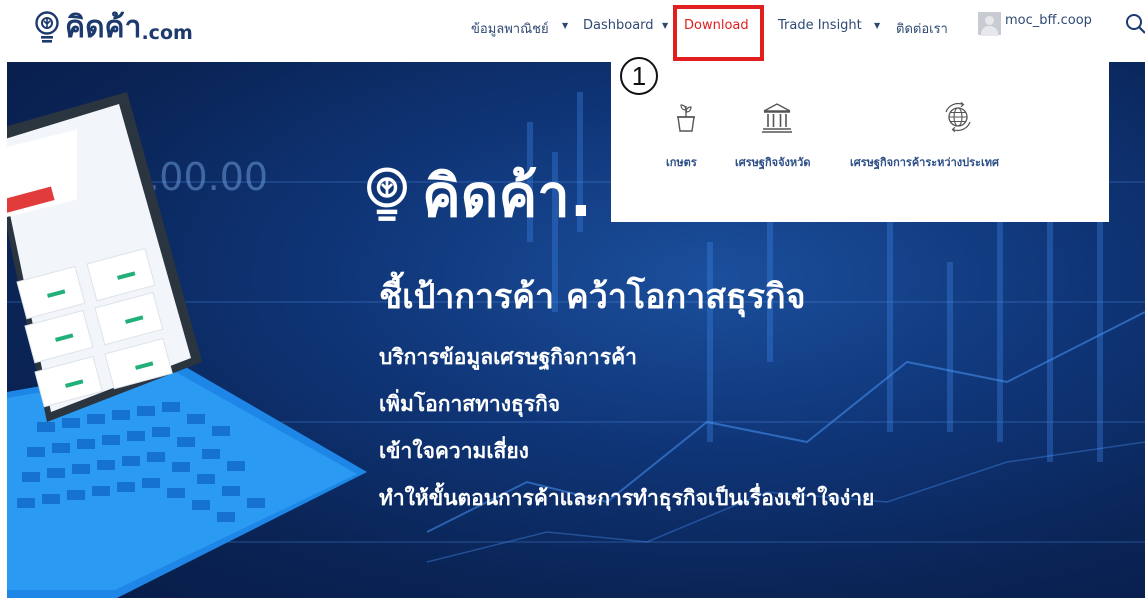 Image resolution: width=1145 pixels, height=598 pixels. Describe the element at coordinates (507, 196) in the screenshot. I see `hero-logo-wordmark: คิดค้า.` at that location.